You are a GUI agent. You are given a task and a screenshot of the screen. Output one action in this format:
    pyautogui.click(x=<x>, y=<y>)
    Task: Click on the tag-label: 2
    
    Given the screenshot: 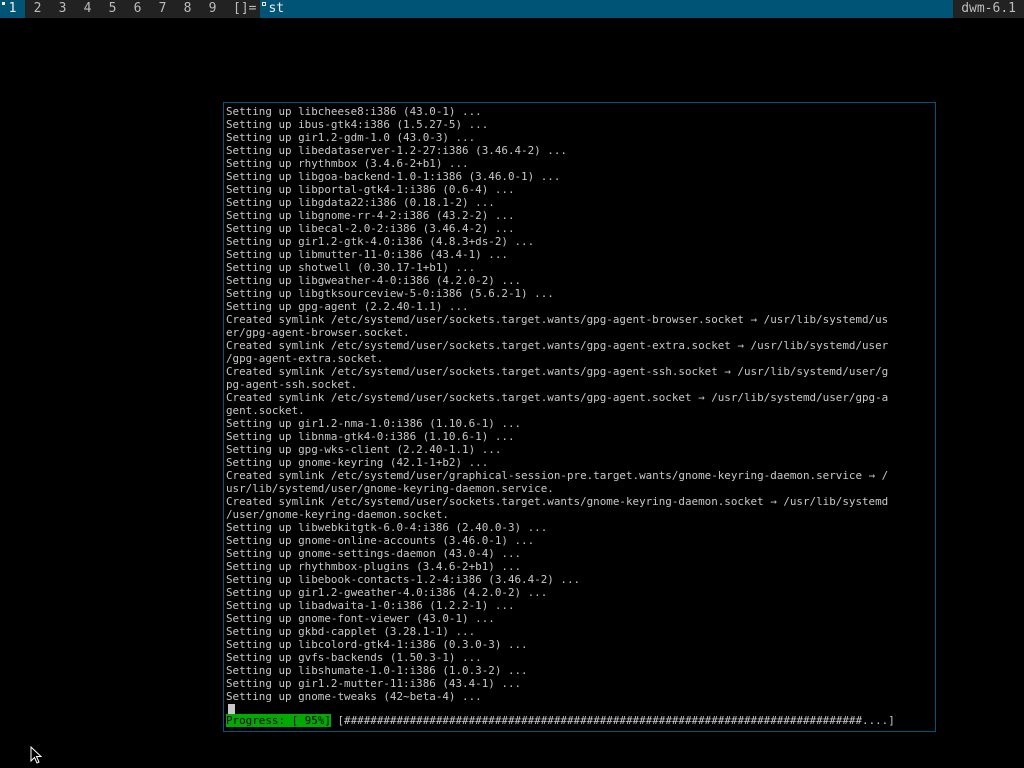 What is the action you would take?
    pyautogui.click(x=37, y=8)
    